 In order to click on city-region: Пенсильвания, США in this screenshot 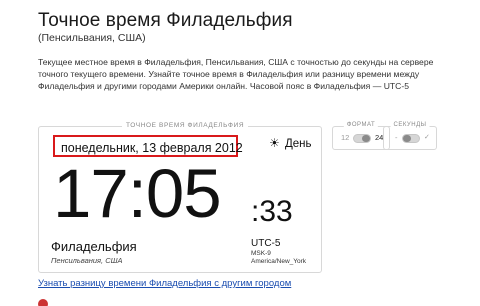, I will do `click(87, 260)`.